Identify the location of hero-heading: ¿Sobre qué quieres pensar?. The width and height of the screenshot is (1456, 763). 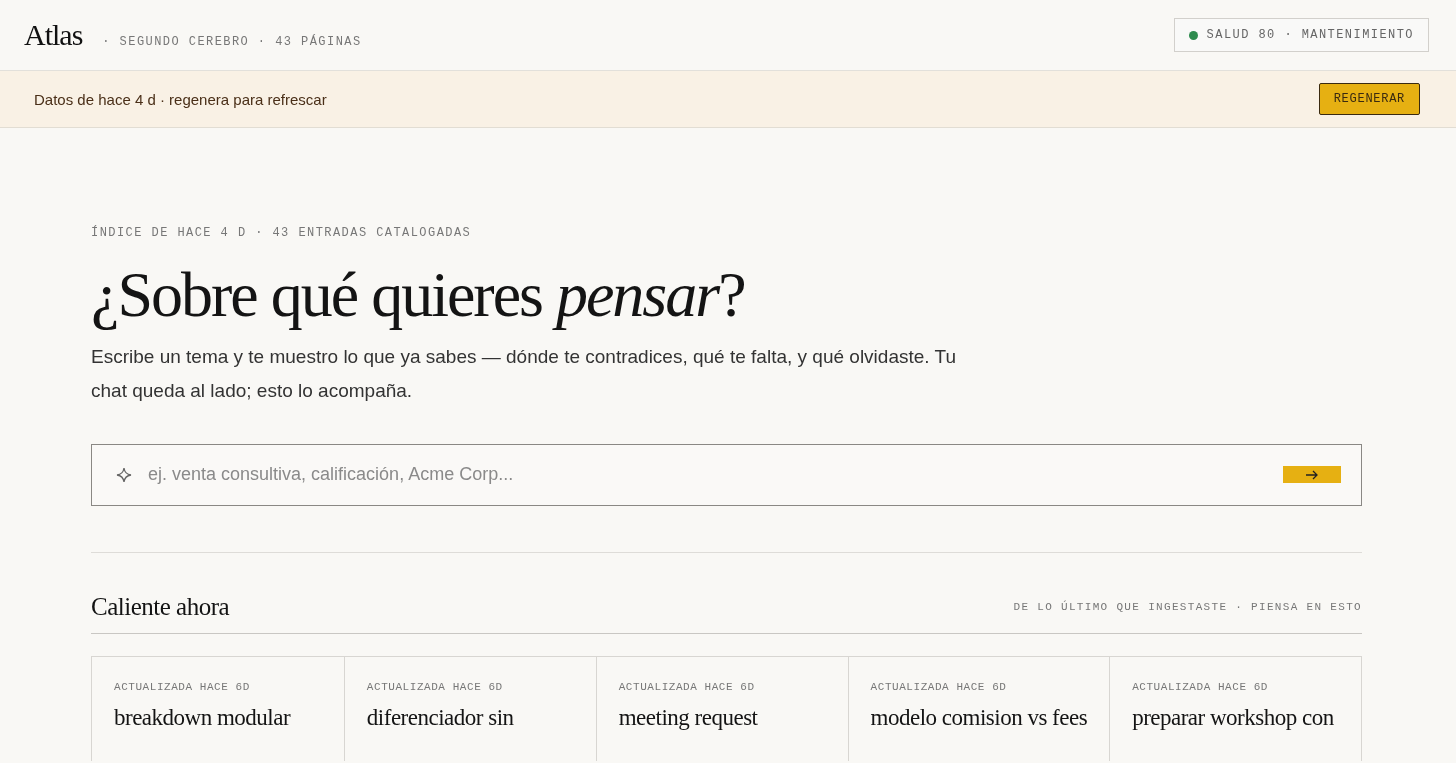
(418, 295).